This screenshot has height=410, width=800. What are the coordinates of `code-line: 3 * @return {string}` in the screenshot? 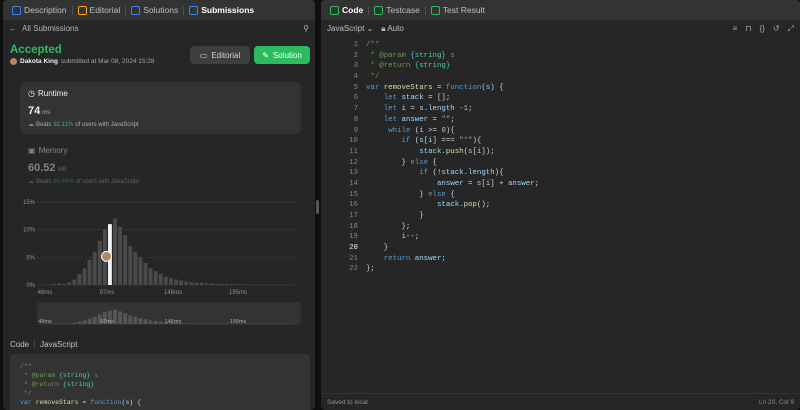 It's located at (560, 66).